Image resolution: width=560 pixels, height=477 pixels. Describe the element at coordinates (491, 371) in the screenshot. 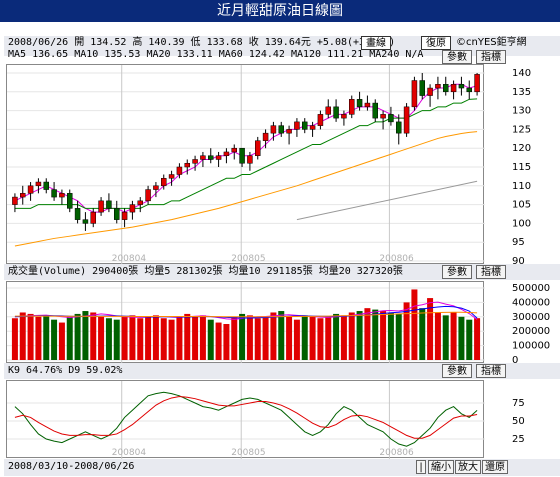

I see `kd-indicator-button: 指標` at that location.